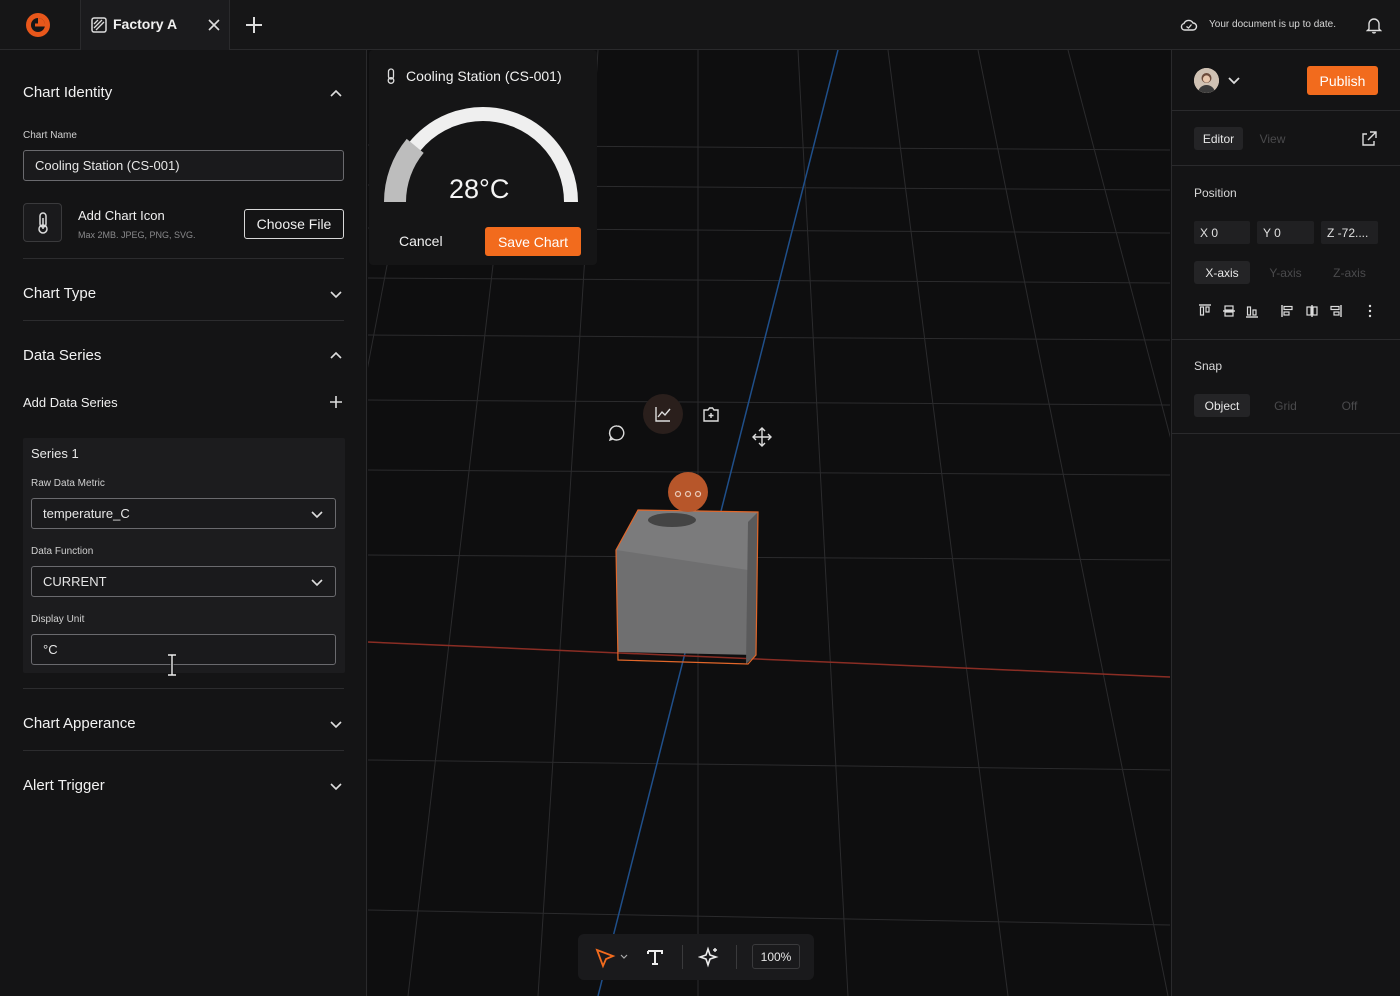 The width and height of the screenshot is (1400, 996). Describe the element at coordinates (1222, 405) in the screenshot. I see `snap-object-option: Object` at that location.